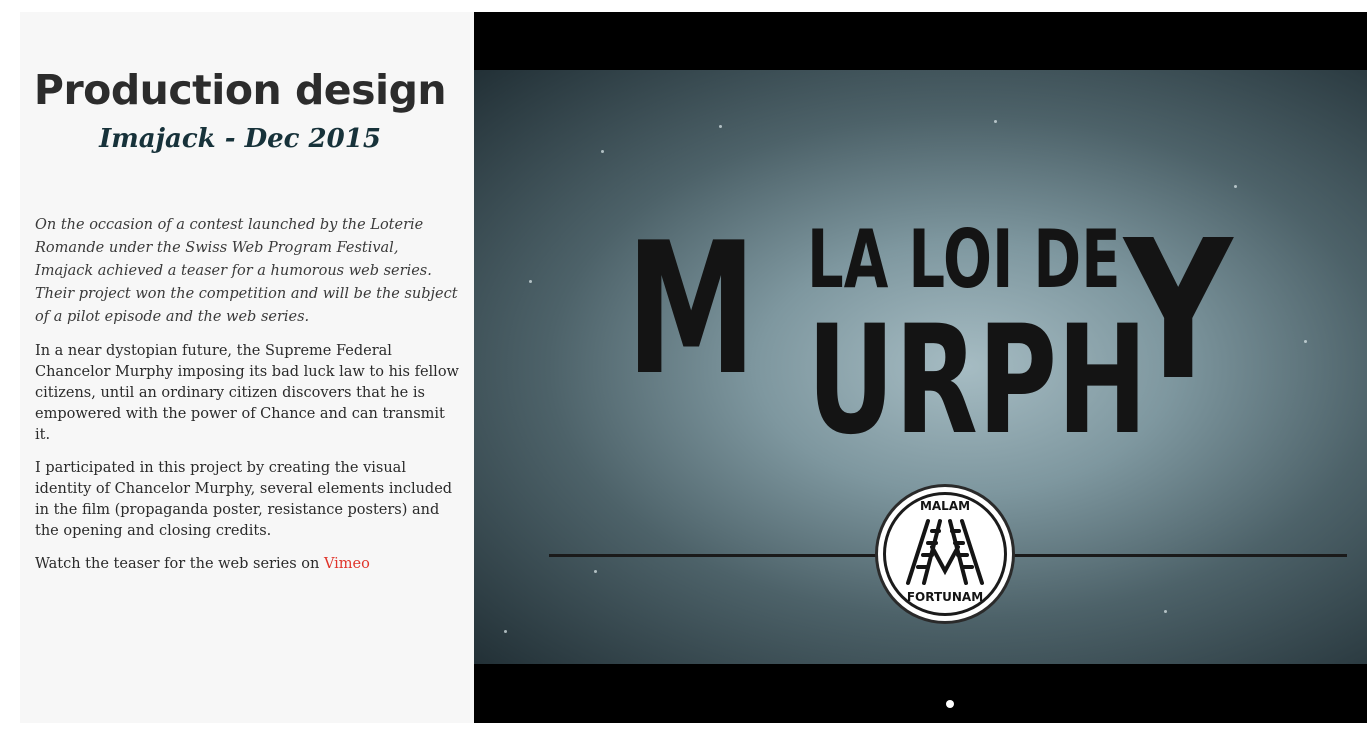 Image resolution: width=1367 pixels, height=738 pixels. Describe the element at coordinates (1178, 311) in the screenshot. I see `title-letter-y: Y` at that location.